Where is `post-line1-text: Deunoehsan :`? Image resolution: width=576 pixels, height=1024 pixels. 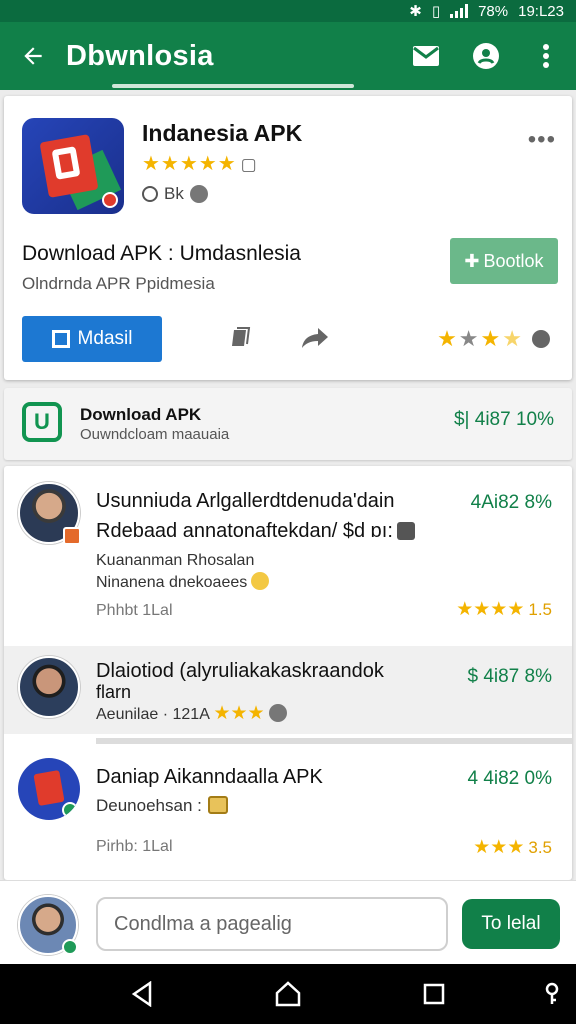
post-line1-text: Deunoehsan : is located at coordinates (149, 805).